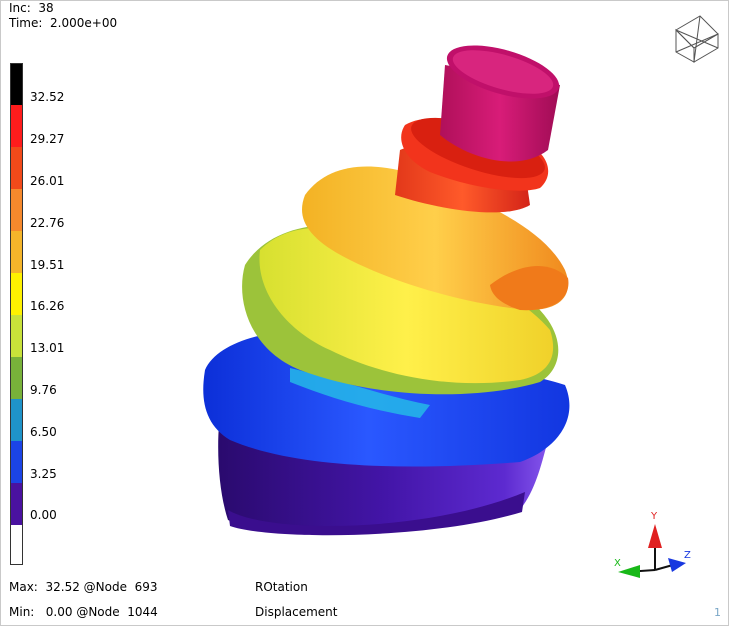 The height and width of the screenshot is (626, 729). What do you see at coordinates (617, 563) in the screenshot?
I see `x-axis-label: X` at bounding box center [617, 563].